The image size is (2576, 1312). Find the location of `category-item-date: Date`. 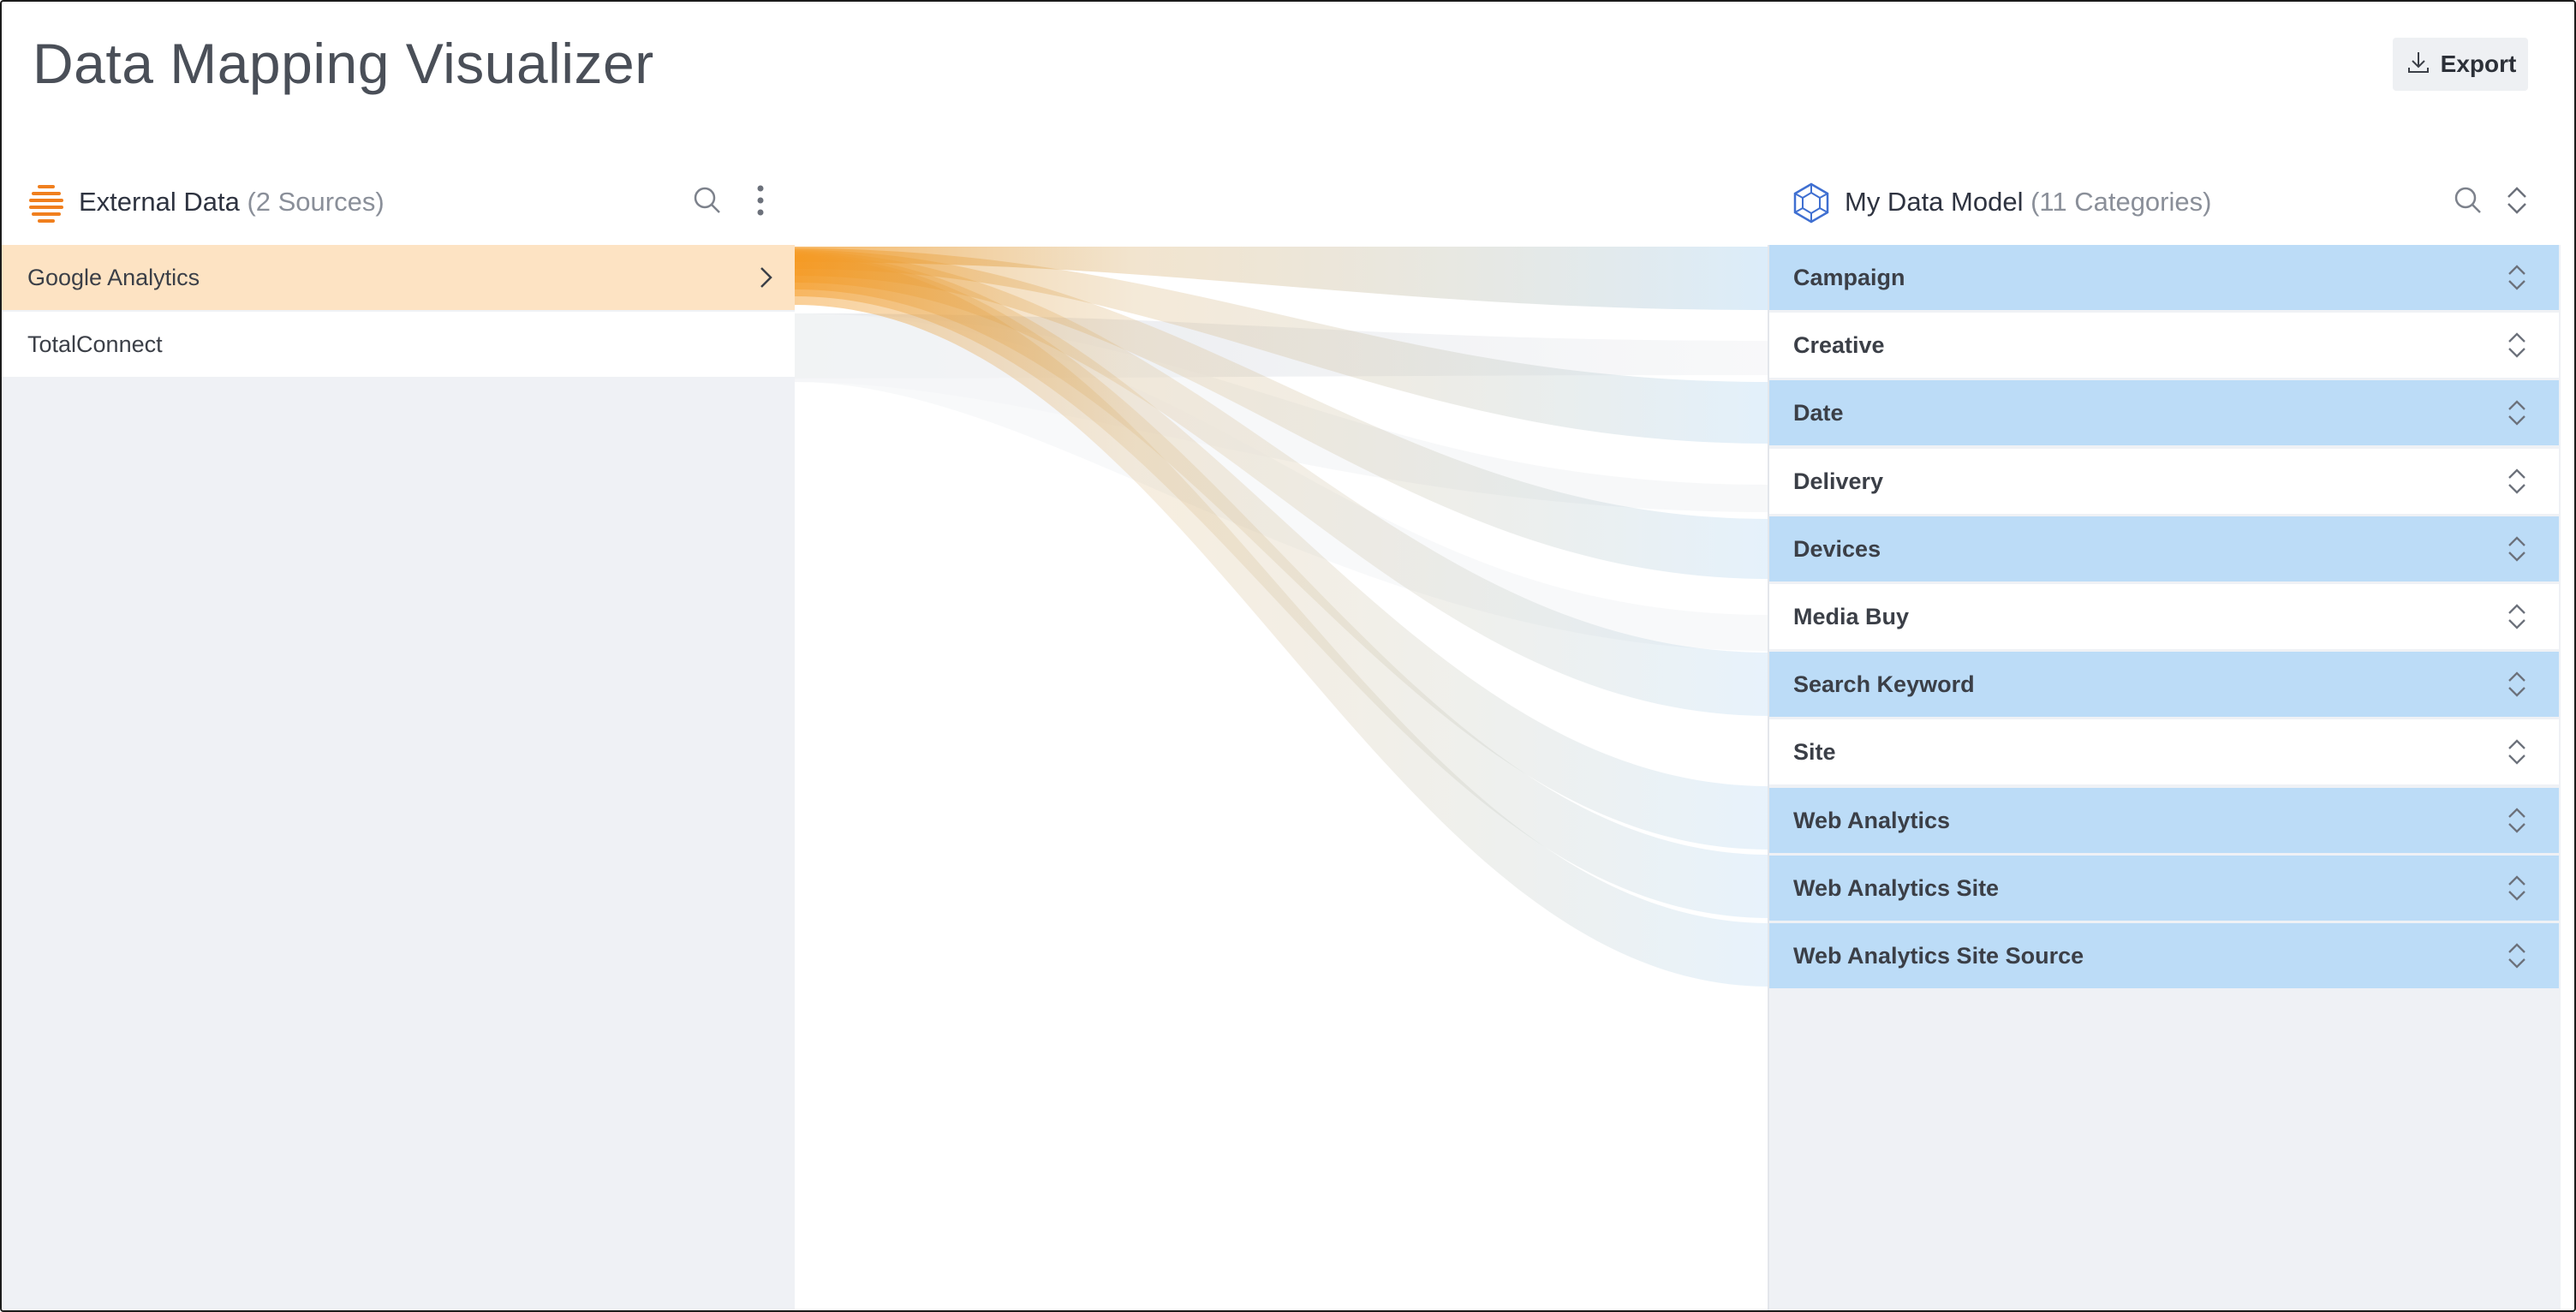

category-item-date: Date is located at coordinates (2164, 412).